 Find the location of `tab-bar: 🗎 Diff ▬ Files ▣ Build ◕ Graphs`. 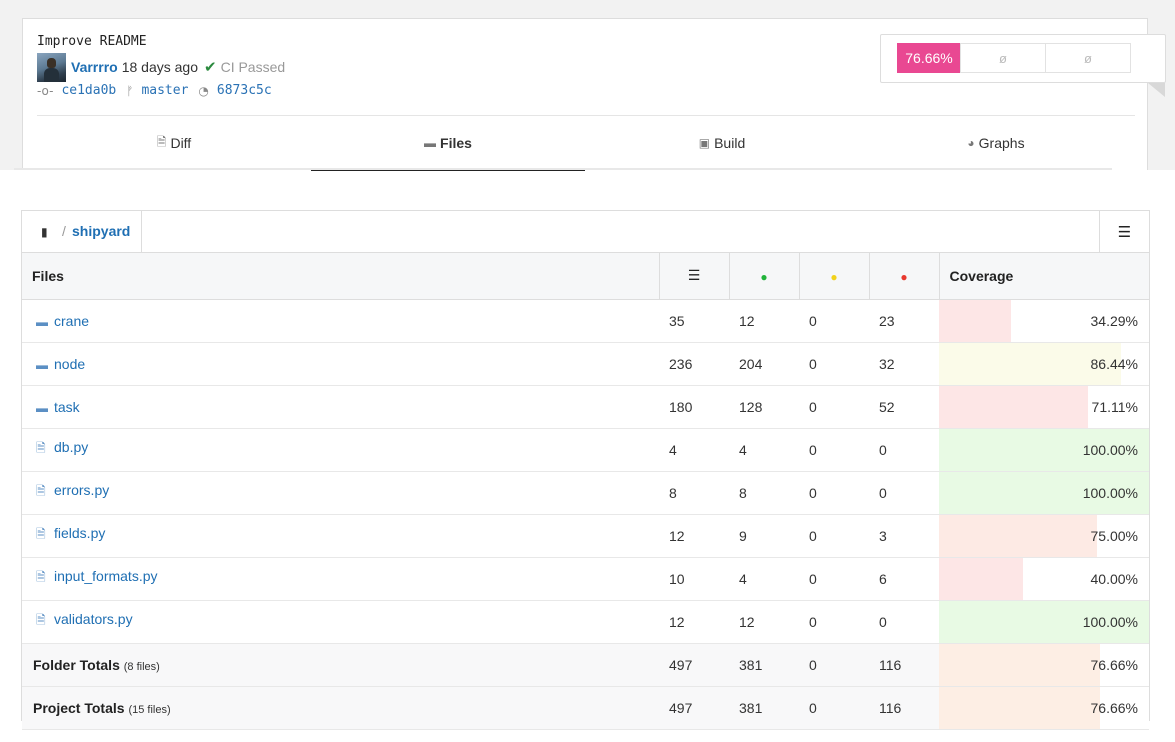

tab-bar: 🗎 Diff ▬ Files ▣ Build ◕ Graphs is located at coordinates (586, 143).